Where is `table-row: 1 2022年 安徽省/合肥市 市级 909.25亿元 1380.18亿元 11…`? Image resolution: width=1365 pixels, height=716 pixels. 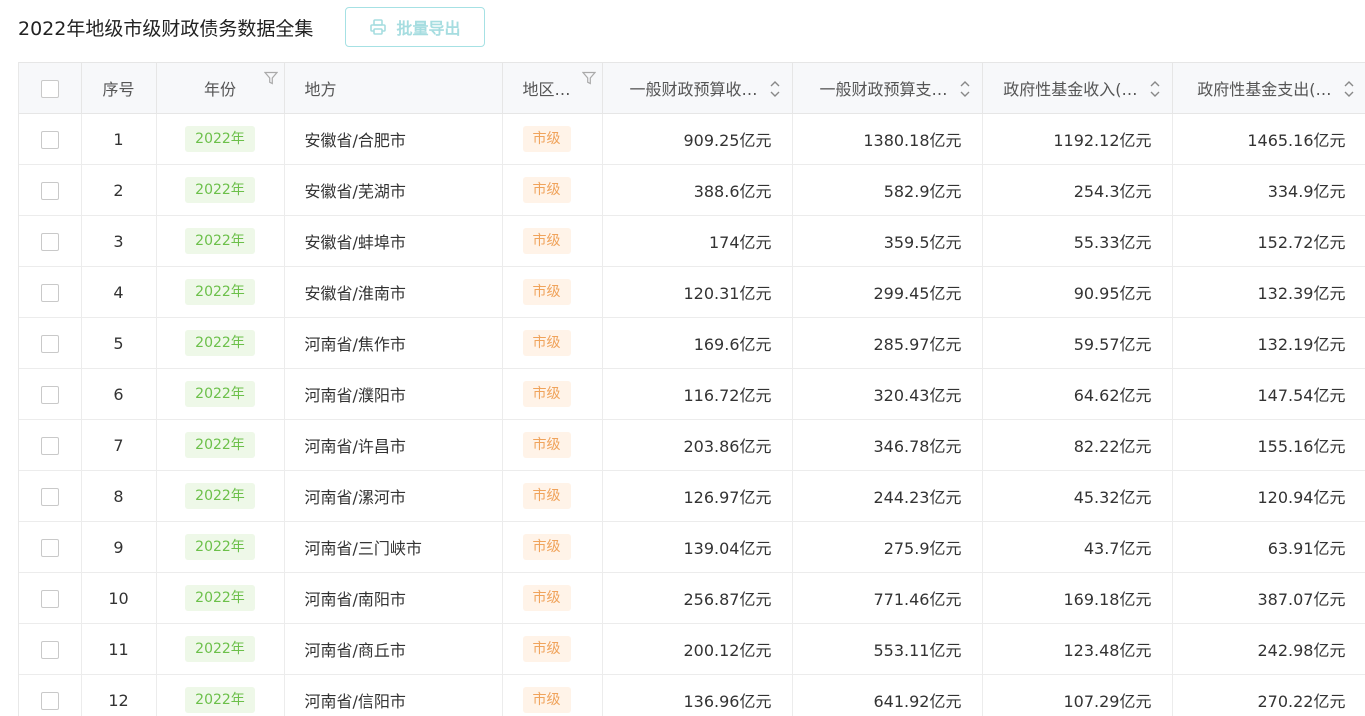
table-row: 1 2022年 安徽省/合肥市 市级 909.25亿元 1380.18亿元 11… is located at coordinates (692, 139).